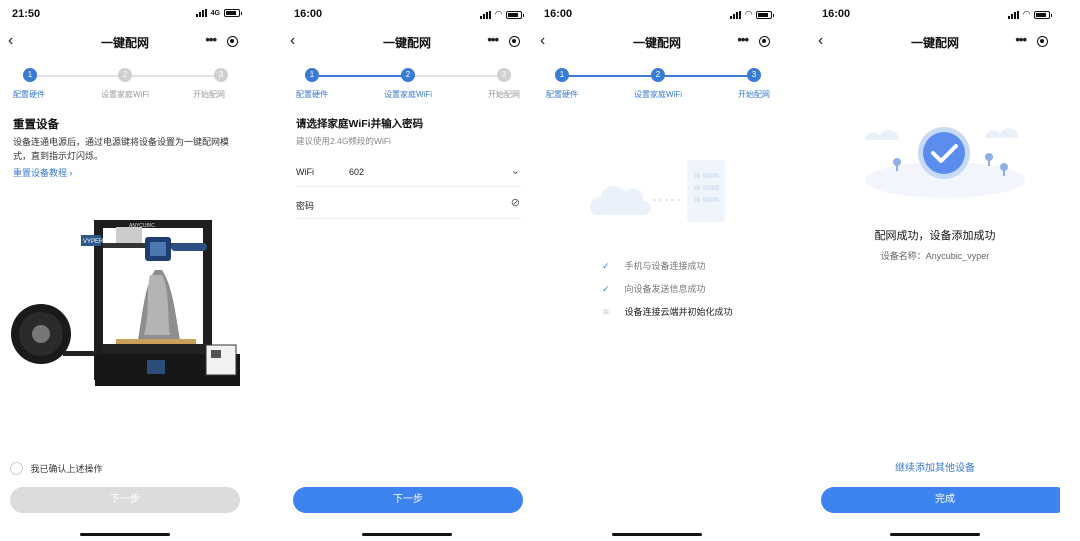 The image size is (1080, 541). Describe the element at coordinates (409, 204) in the screenshot. I see `password-field: 密码 ⊘` at that location.